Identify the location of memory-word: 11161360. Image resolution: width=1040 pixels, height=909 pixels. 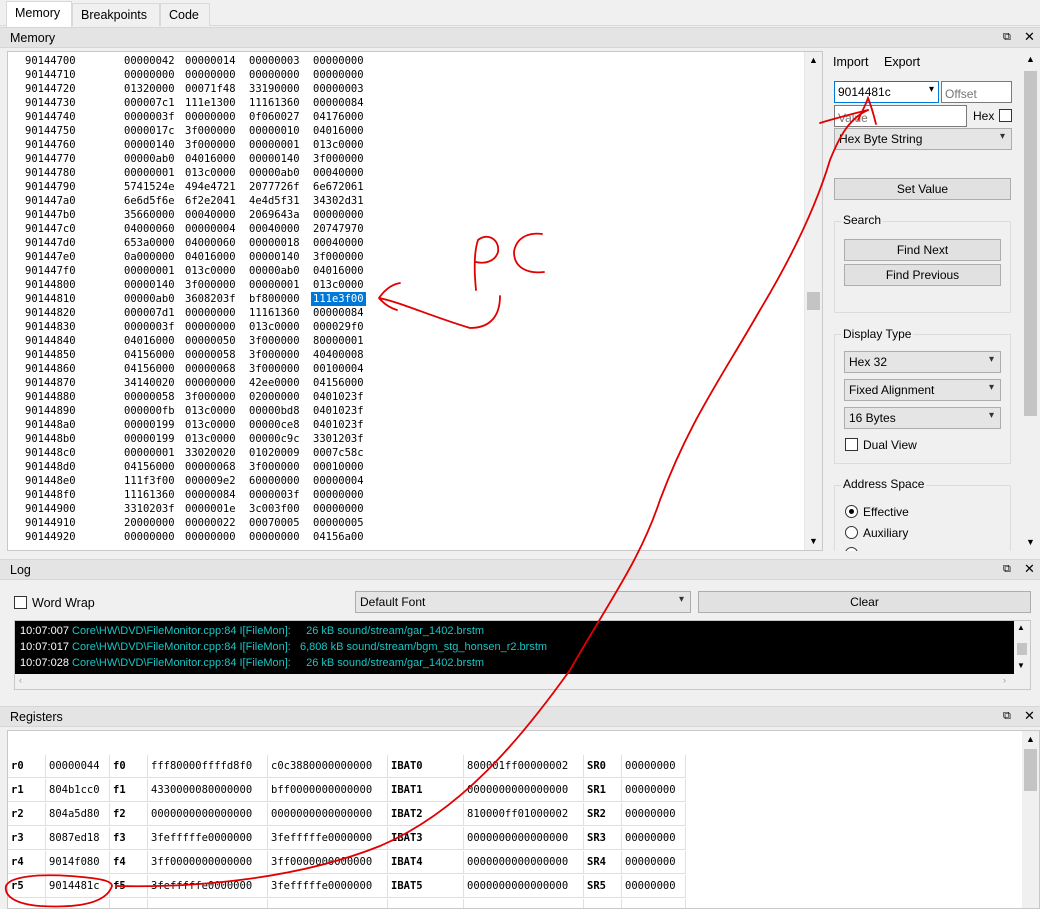
(274, 103).